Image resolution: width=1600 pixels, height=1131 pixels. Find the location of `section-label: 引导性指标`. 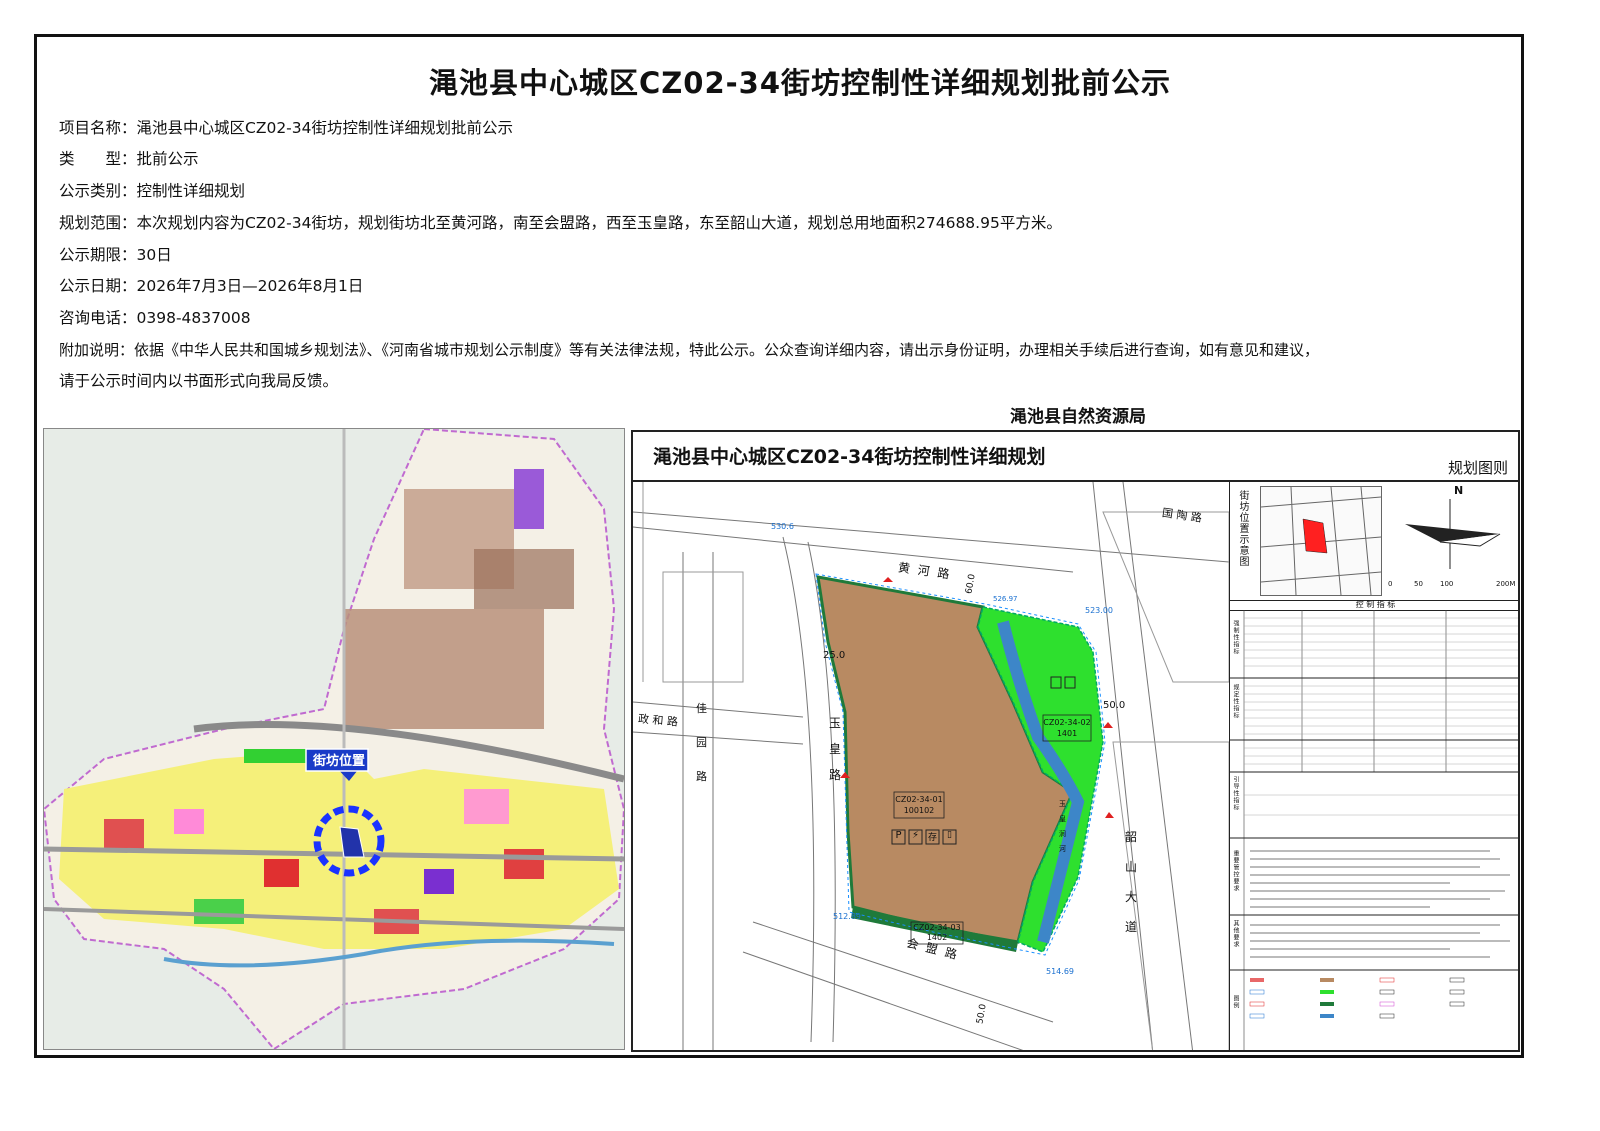

section-label: 引导性指标 is located at coordinates (1235, 793).